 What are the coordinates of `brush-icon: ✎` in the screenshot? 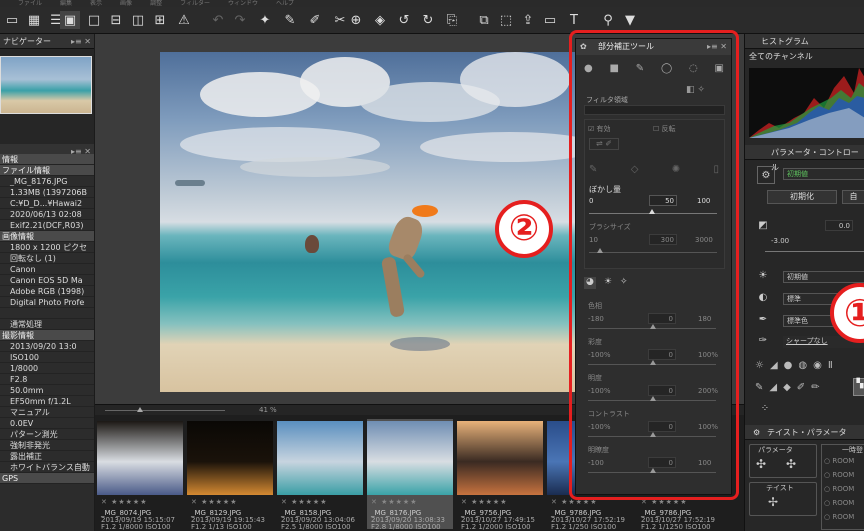 It's located at (290, 20).